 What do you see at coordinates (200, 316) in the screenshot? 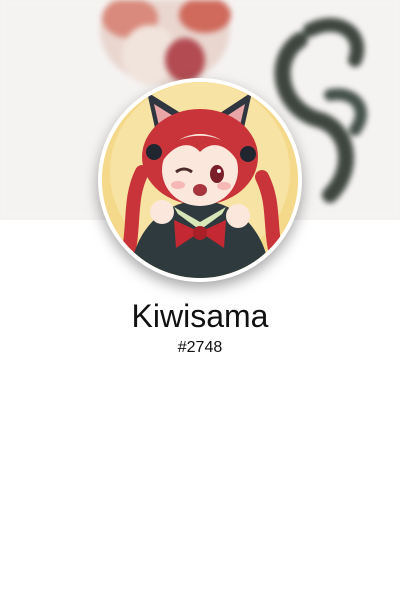
I see `username: Kiwisama` at bounding box center [200, 316].